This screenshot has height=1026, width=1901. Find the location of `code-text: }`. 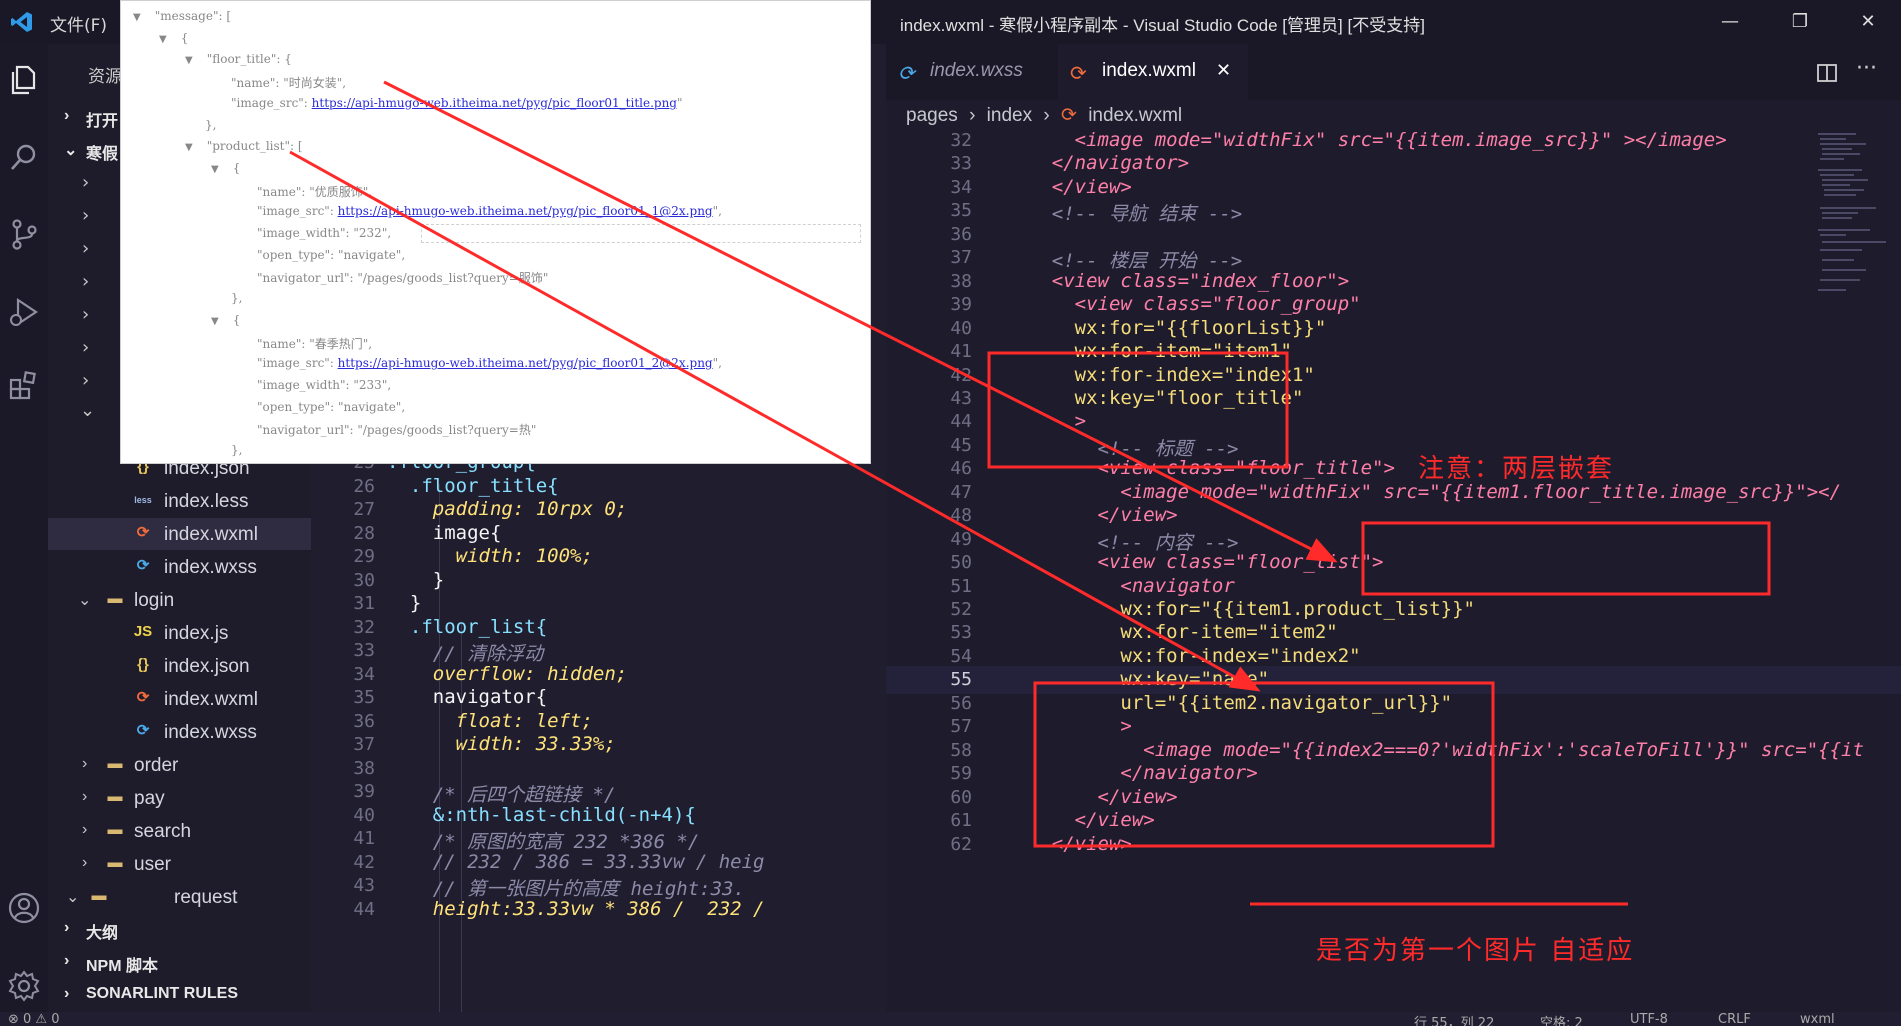

code-text: } is located at coordinates (416, 579).